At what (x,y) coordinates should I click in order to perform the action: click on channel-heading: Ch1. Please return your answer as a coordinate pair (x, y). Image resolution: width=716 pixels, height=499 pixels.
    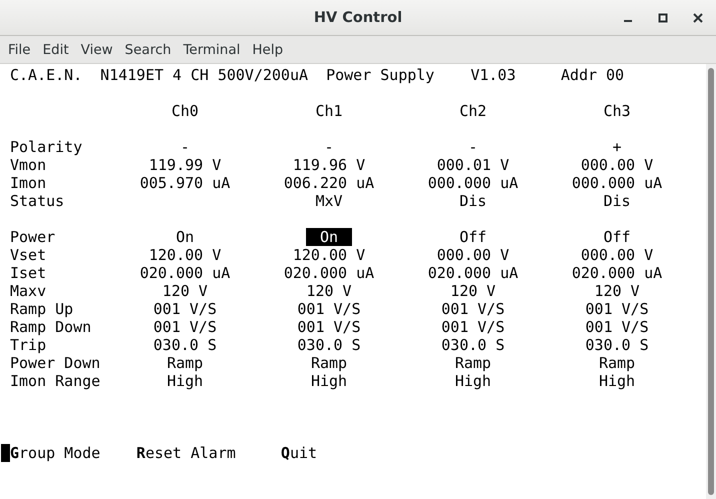
    Looking at the image, I should click on (329, 111).